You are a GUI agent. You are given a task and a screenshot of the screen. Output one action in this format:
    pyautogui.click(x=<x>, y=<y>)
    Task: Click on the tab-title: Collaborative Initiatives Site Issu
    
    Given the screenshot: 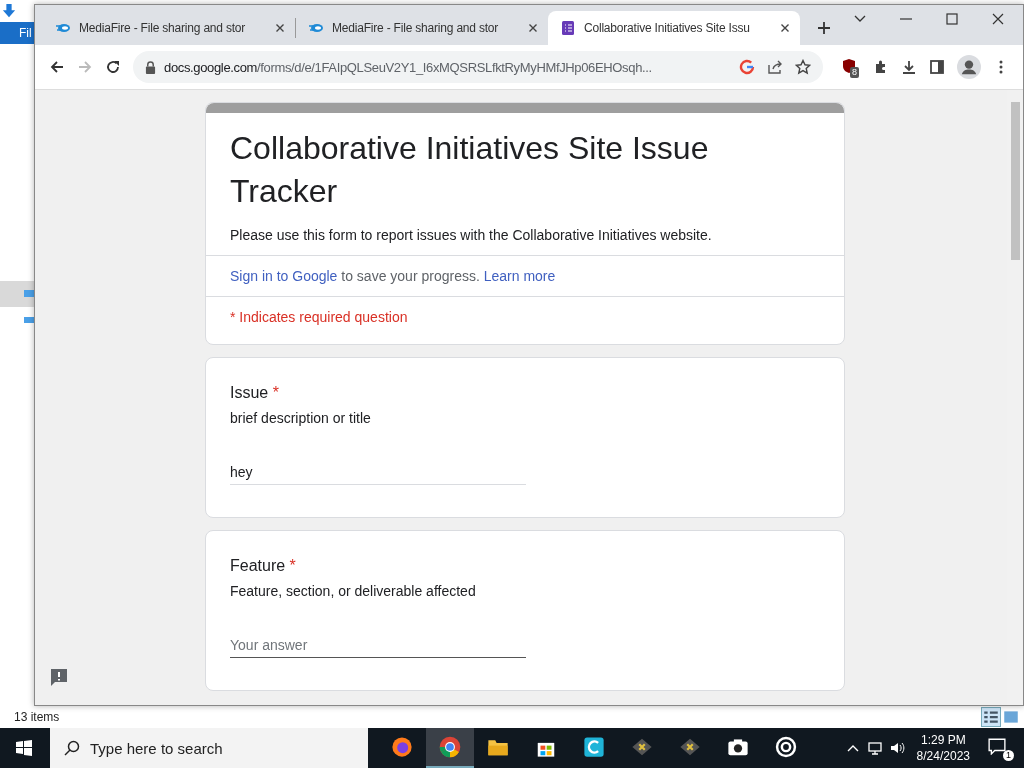 What is the action you would take?
    pyautogui.click(x=667, y=28)
    